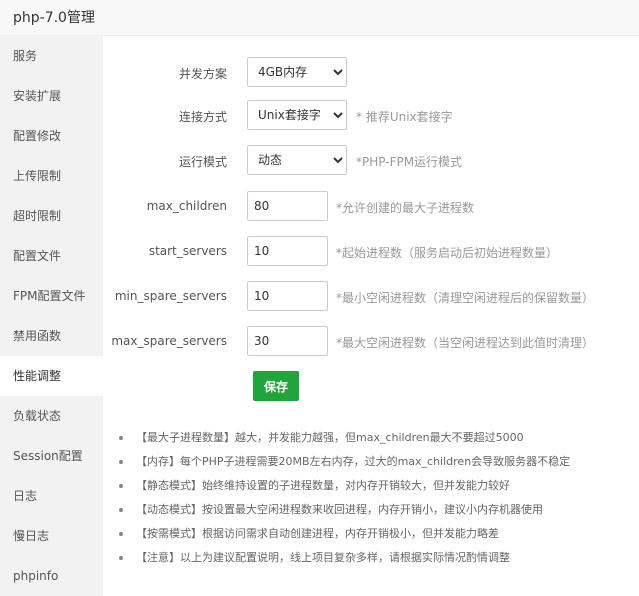 Image resolution: width=639 pixels, height=596 pixels. What do you see at coordinates (465, 343) in the screenshot?
I see `max-spare-servers-hint: *最大空闲进程数（当空闲进程达到此值时清理）` at bounding box center [465, 343].